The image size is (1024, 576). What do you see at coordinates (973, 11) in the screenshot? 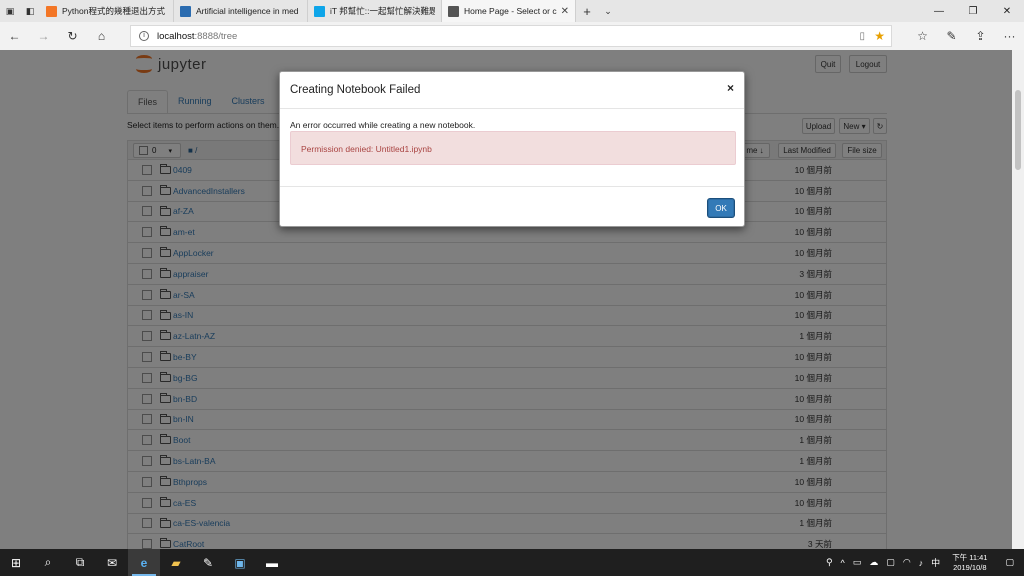
I see `restore-icon: ❐` at bounding box center [973, 11].